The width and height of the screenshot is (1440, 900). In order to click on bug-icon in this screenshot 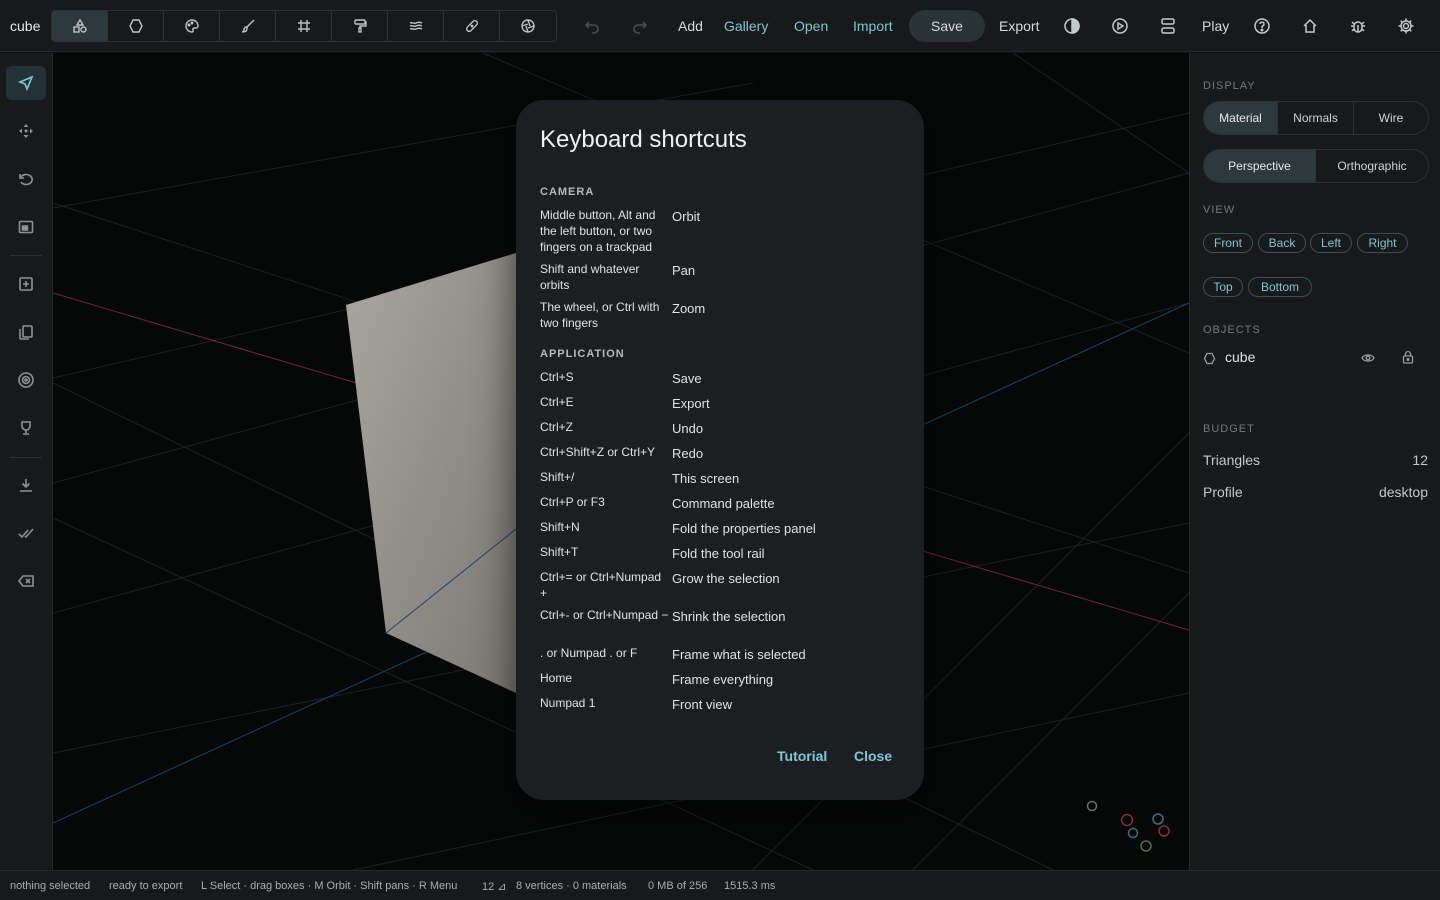, I will do `click(1358, 26)`.